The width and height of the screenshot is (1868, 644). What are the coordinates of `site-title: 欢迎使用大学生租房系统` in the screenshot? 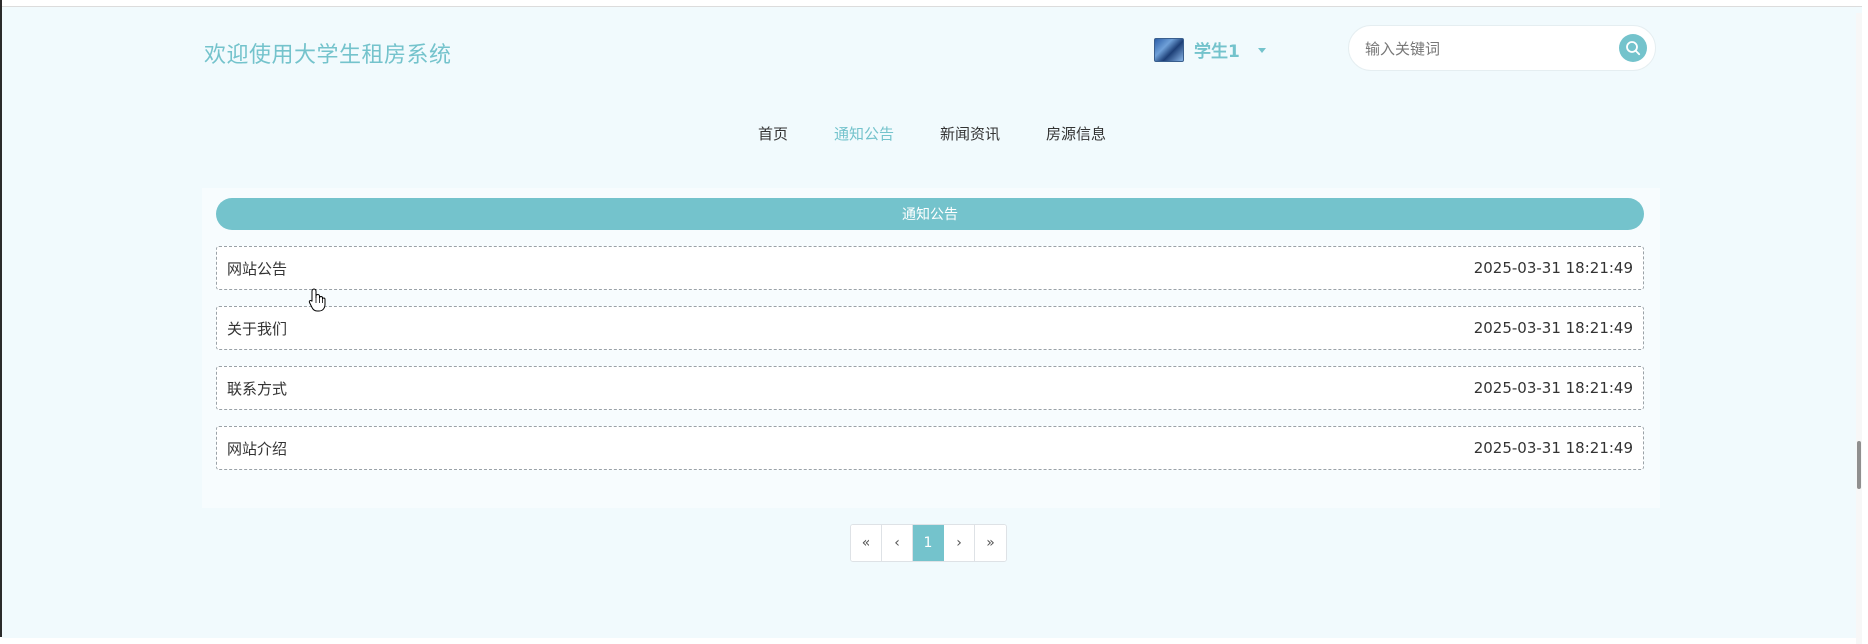 It's located at (328, 55).